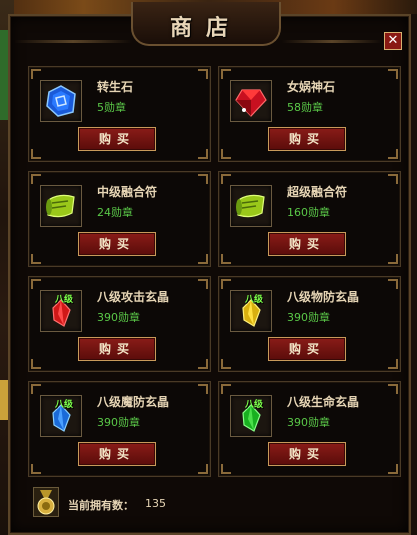 The height and width of the screenshot is (535, 417). I want to click on shop-item-card: 八级 八级生命玄晶 390勋章 购买, so click(309, 429).